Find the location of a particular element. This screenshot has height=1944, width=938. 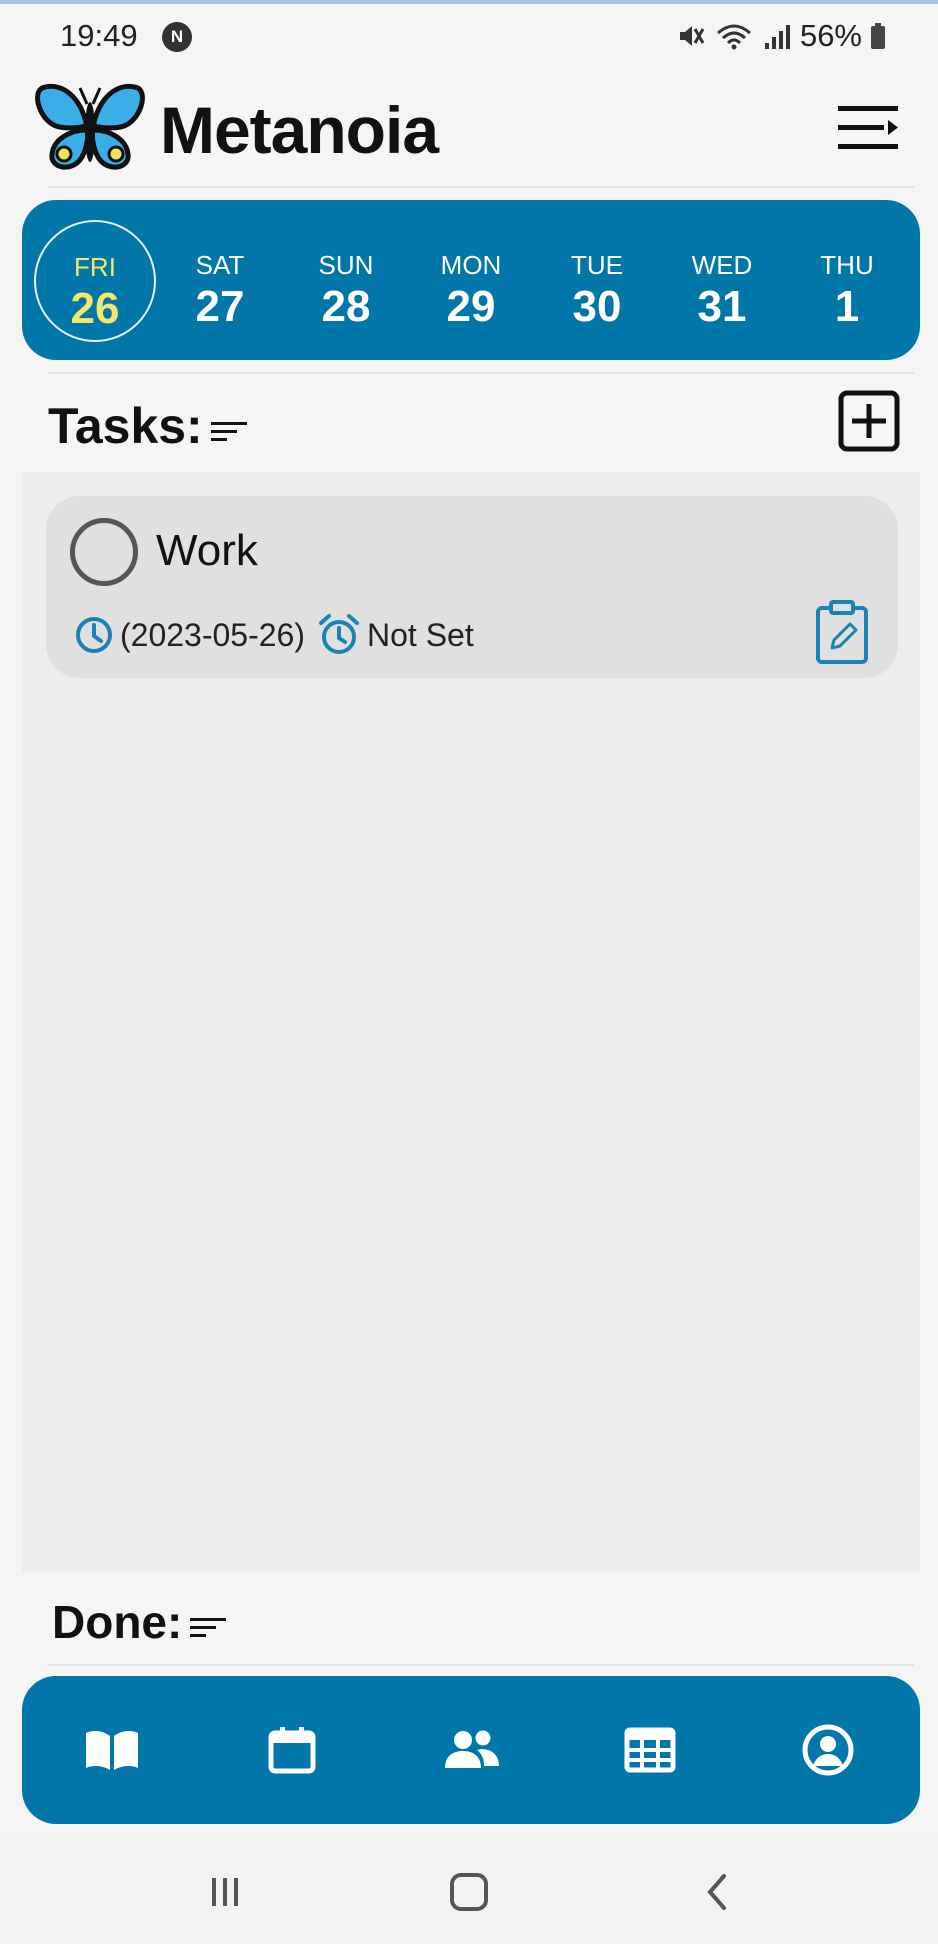

signal-icon is located at coordinates (777, 37).